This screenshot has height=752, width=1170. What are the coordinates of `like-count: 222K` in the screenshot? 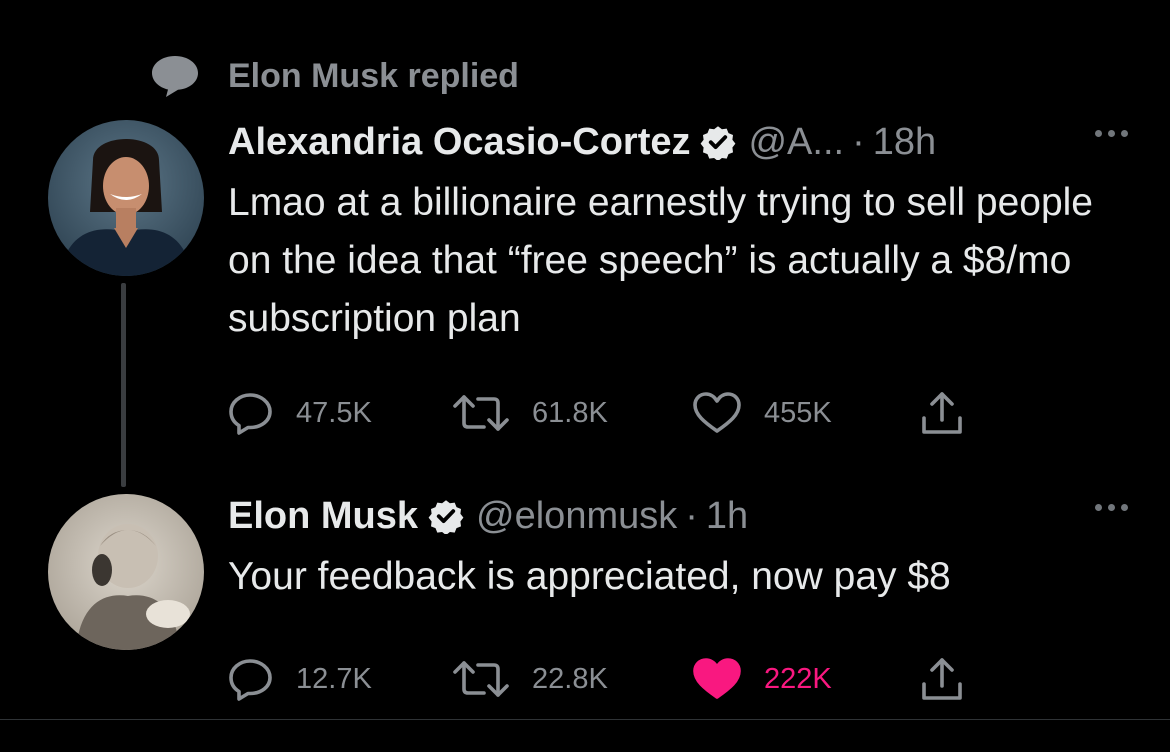 It's located at (798, 678).